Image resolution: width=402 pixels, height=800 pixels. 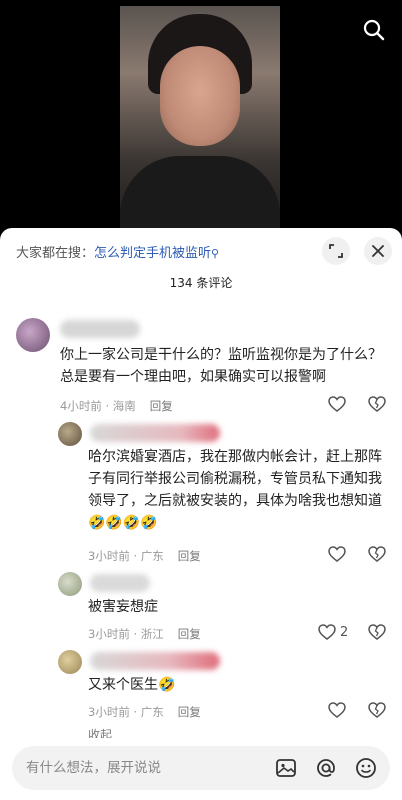 What do you see at coordinates (326, 768) in the screenshot?
I see `at-icon` at bounding box center [326, 768].